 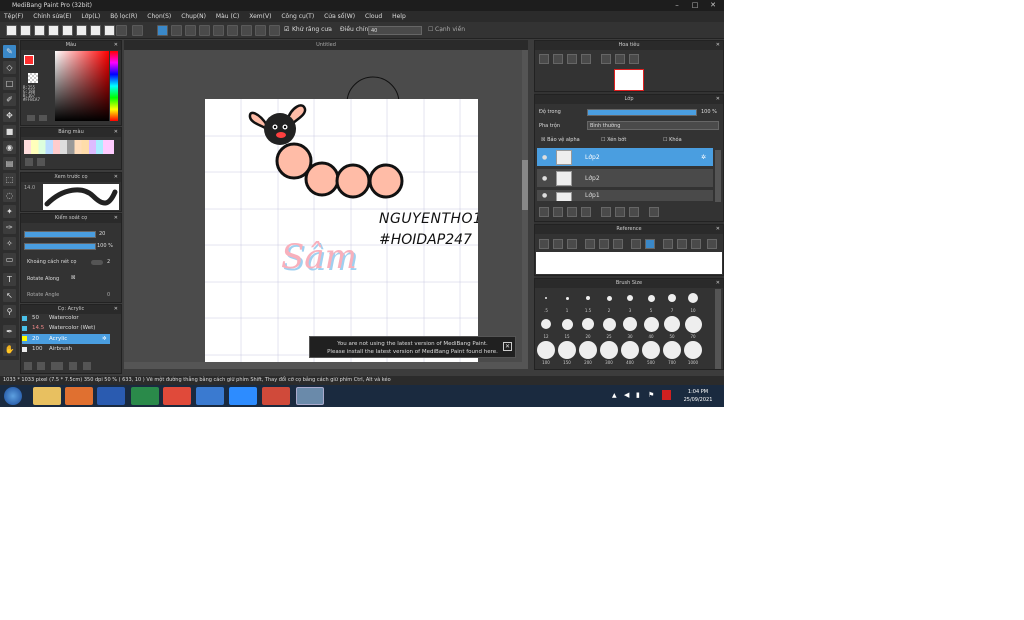 What do you see at coordinates (544, 59) in the screenshot?
I see `zoom-in-icon` at bounding box center [544, 59].